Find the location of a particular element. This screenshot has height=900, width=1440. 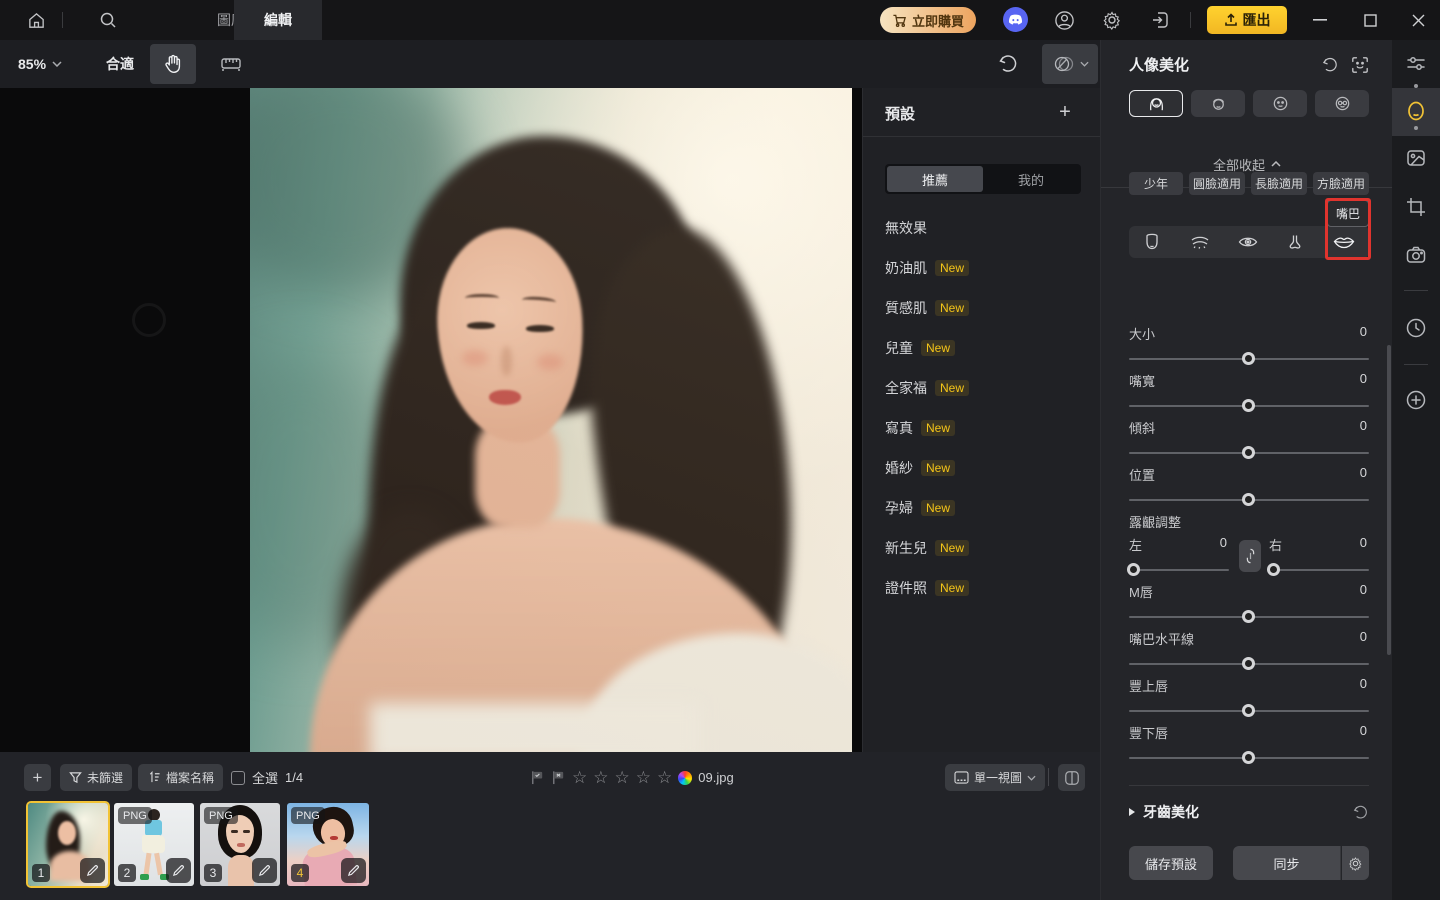

preset-item: 新生兒 New is located at coordinates (983, 548).